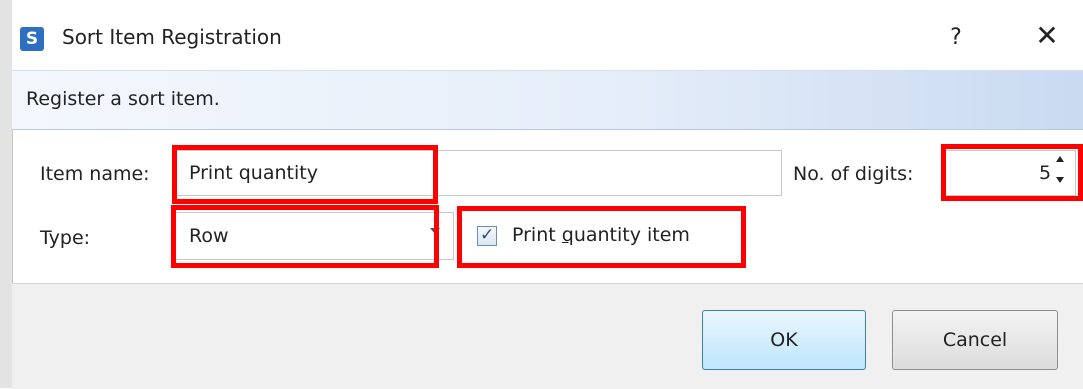 The width and height of the screenshot is (1083, 389). Describe the element at coordinates (975, 340) in the screenshot. I see `cancel-button: Cancel` at that location.